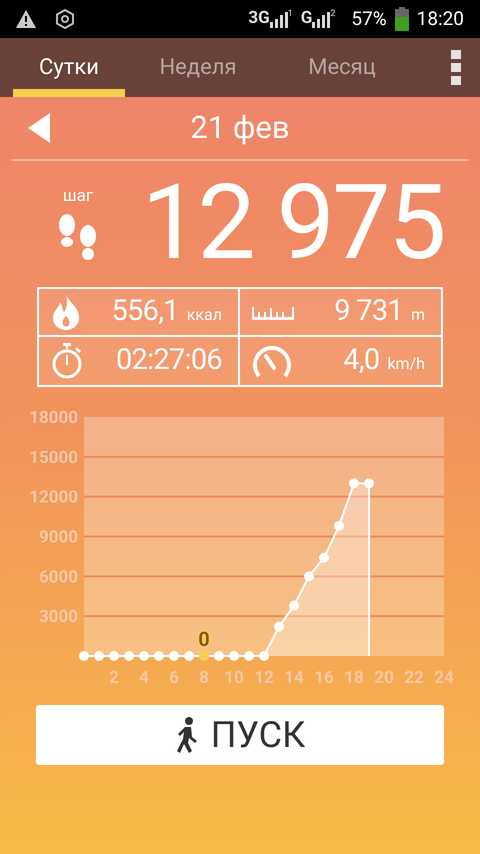  I want to click on sim-number: 1, so click(290, 15).